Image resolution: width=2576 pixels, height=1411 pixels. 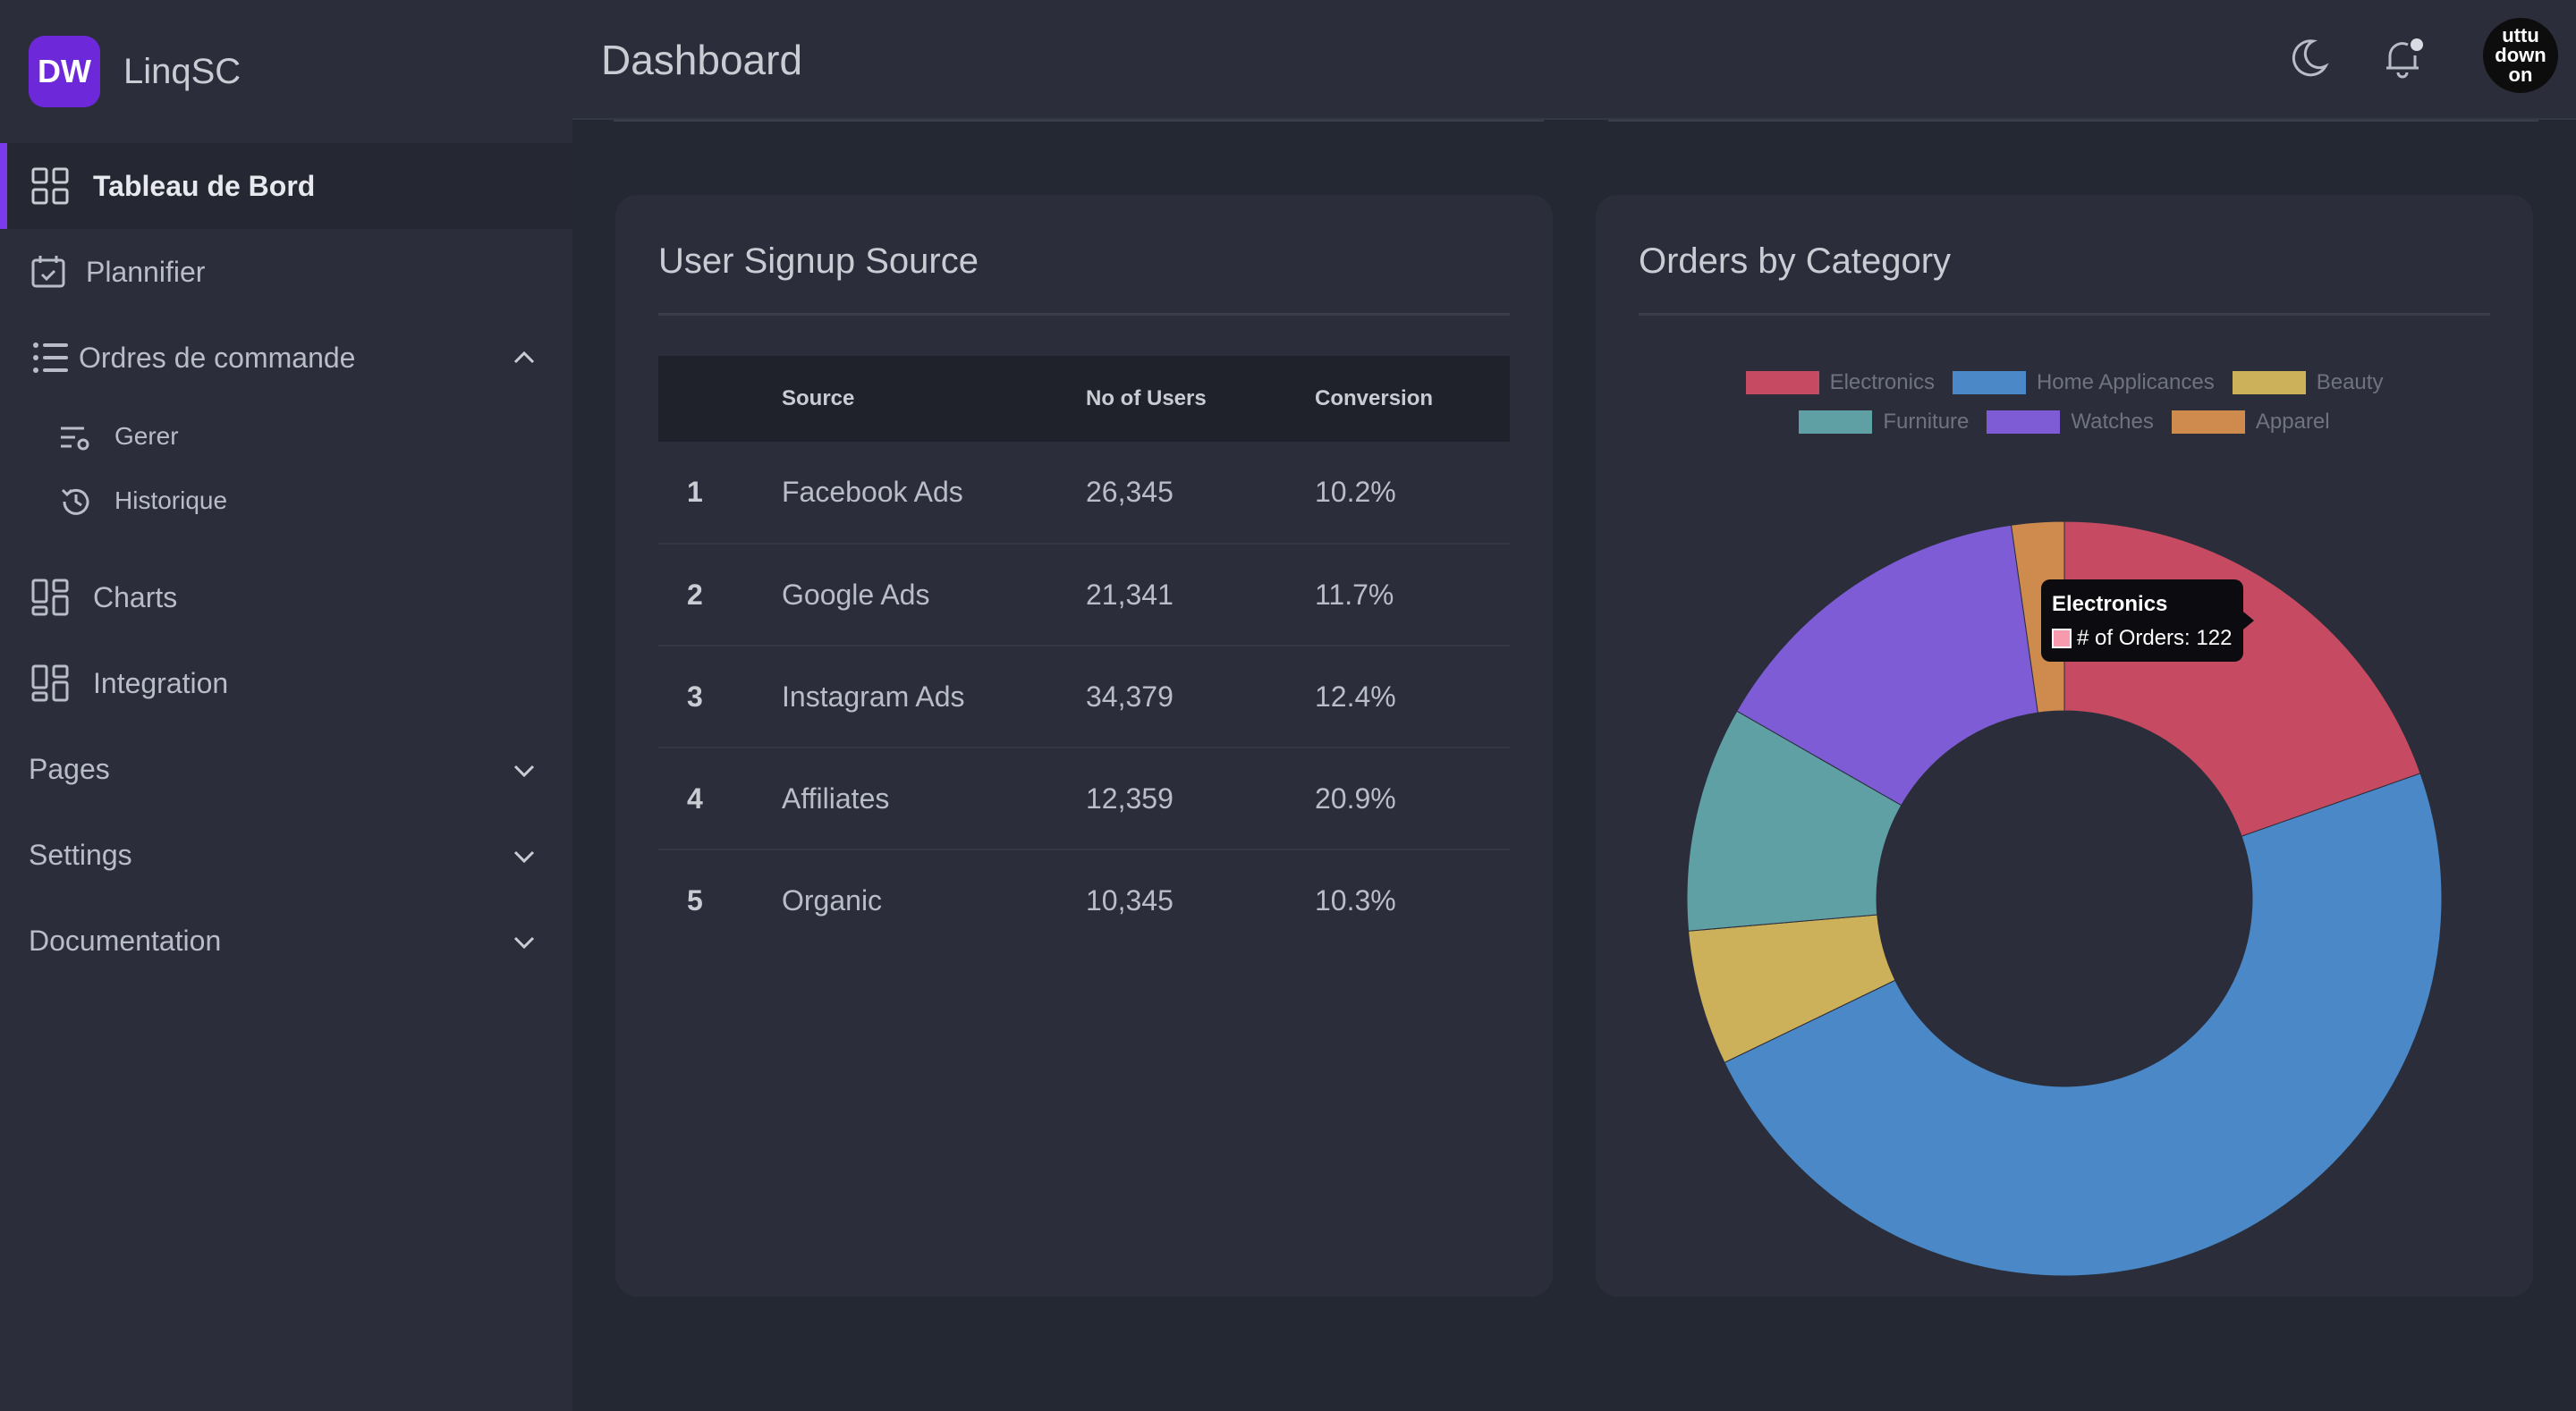 What do you see at coordinates (135, 597) in the screenshot?
I see `sidebar-item-label: Charts` at bounding box center [135, 597].